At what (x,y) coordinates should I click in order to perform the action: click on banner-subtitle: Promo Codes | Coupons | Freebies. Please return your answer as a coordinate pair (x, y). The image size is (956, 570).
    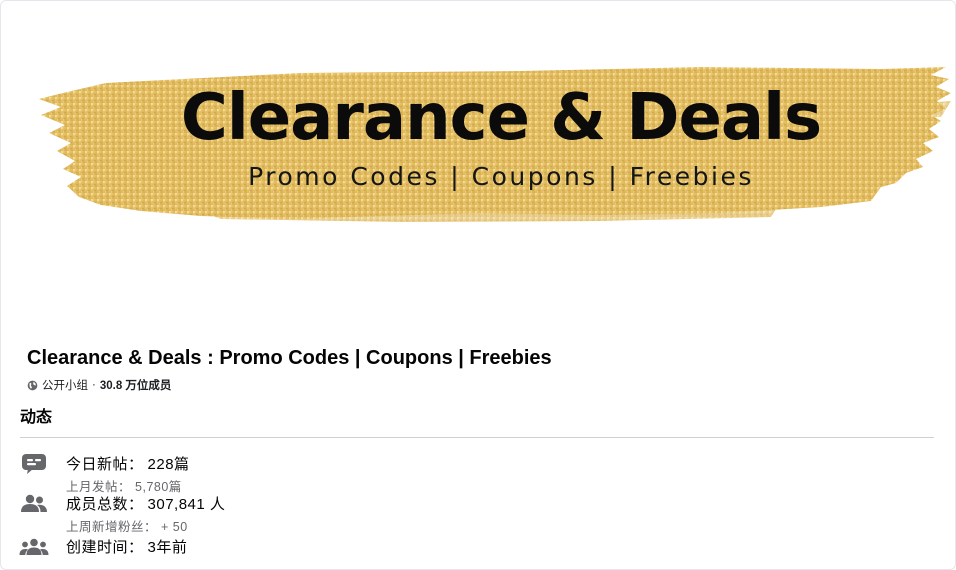
    Looking at the image, I should click on (501, 176).